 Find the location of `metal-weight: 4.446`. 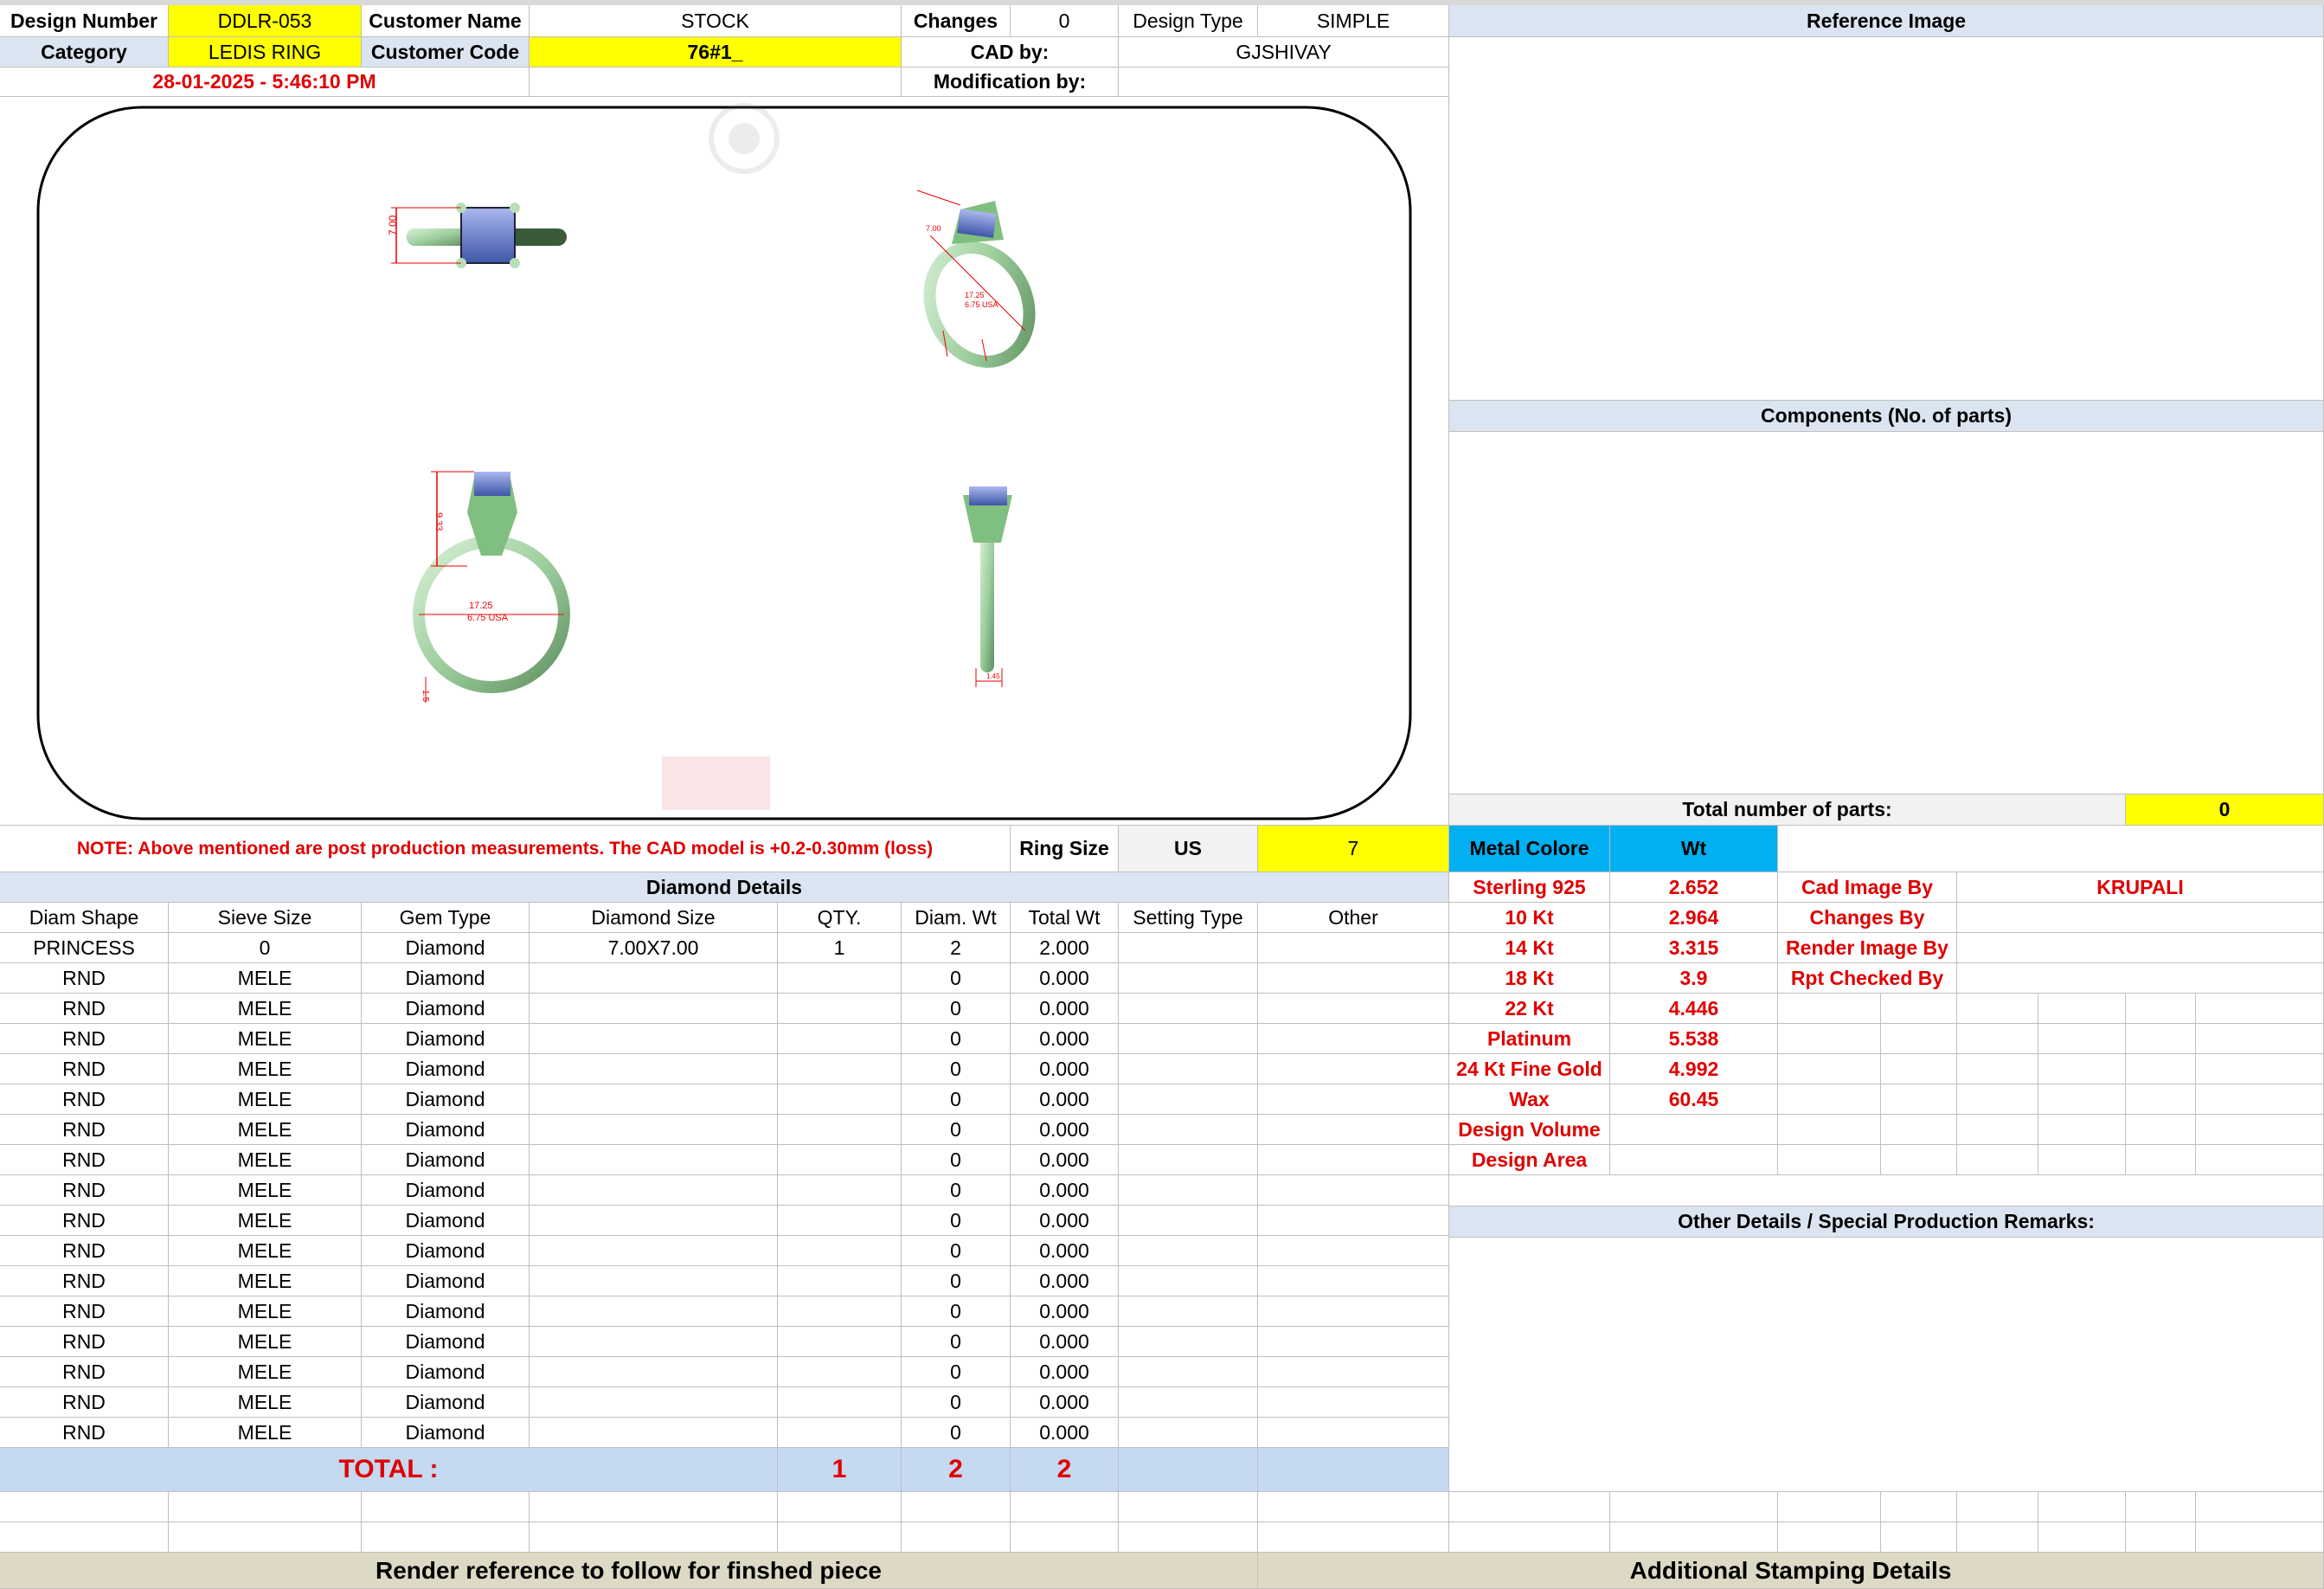

metal-weight: 4.446 is located at coordinates (1694, 1009).